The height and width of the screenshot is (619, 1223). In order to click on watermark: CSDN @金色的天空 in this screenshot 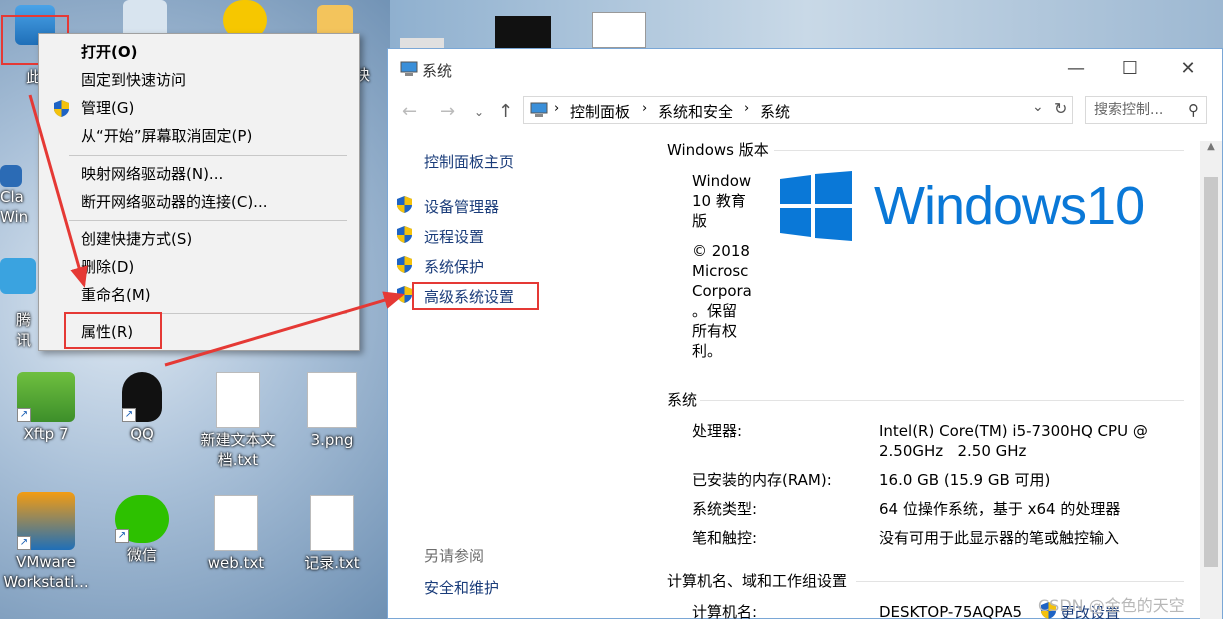, I will do `click(1111, 605)`.